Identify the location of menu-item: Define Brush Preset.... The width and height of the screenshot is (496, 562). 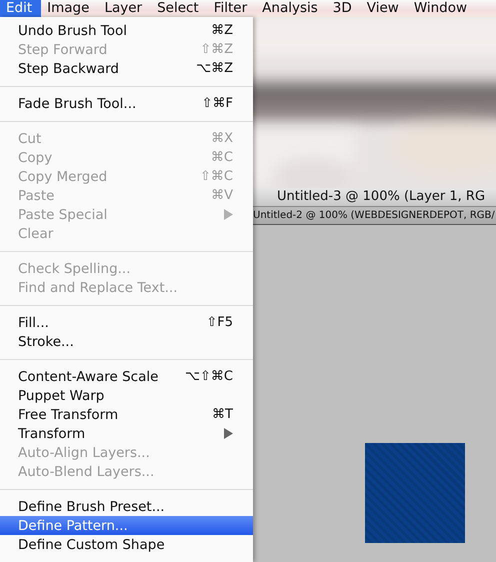
(126, 506).